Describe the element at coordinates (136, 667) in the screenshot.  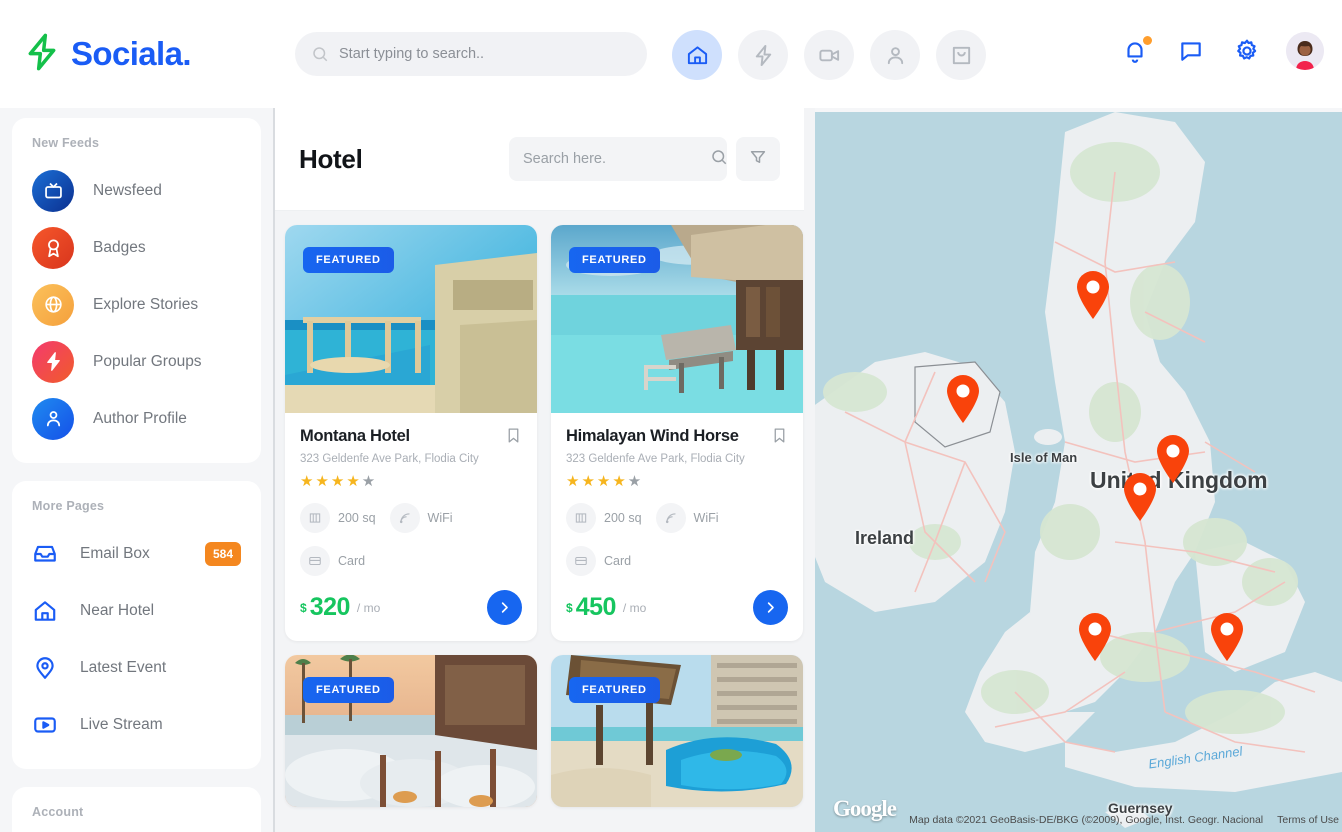
I see `sidebar-item-latest-event: Latest Event` at that location.